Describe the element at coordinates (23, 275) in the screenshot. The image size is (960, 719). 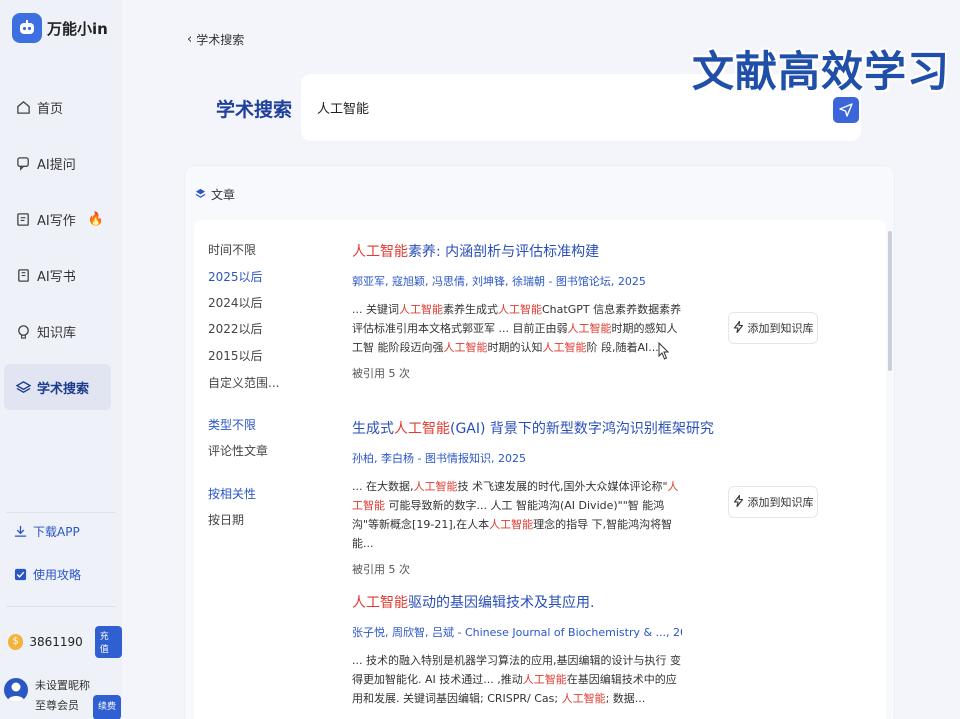
I see `book-icon` at that location.